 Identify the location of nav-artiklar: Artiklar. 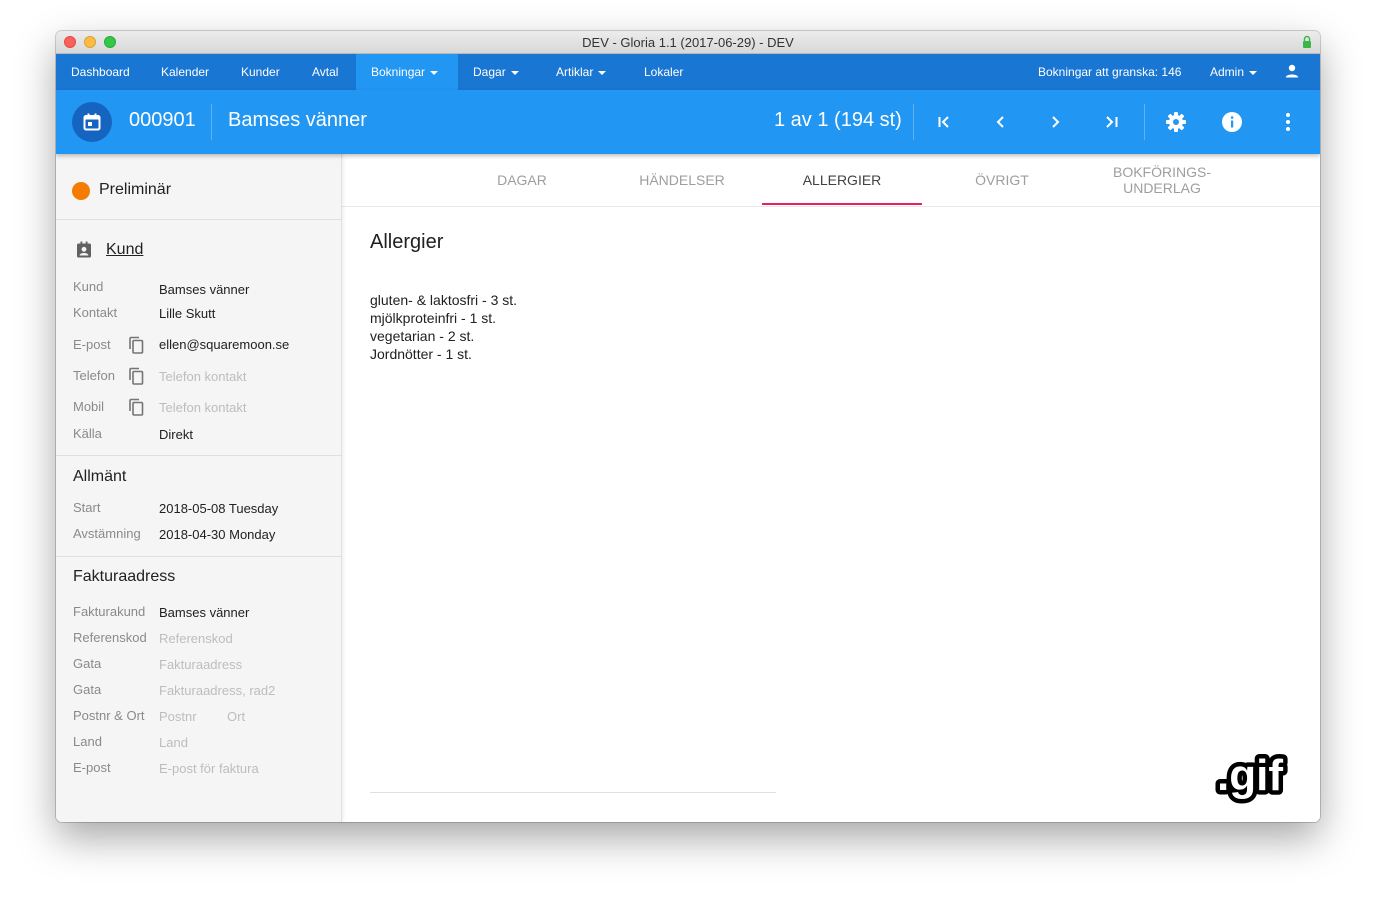
(581, 72).